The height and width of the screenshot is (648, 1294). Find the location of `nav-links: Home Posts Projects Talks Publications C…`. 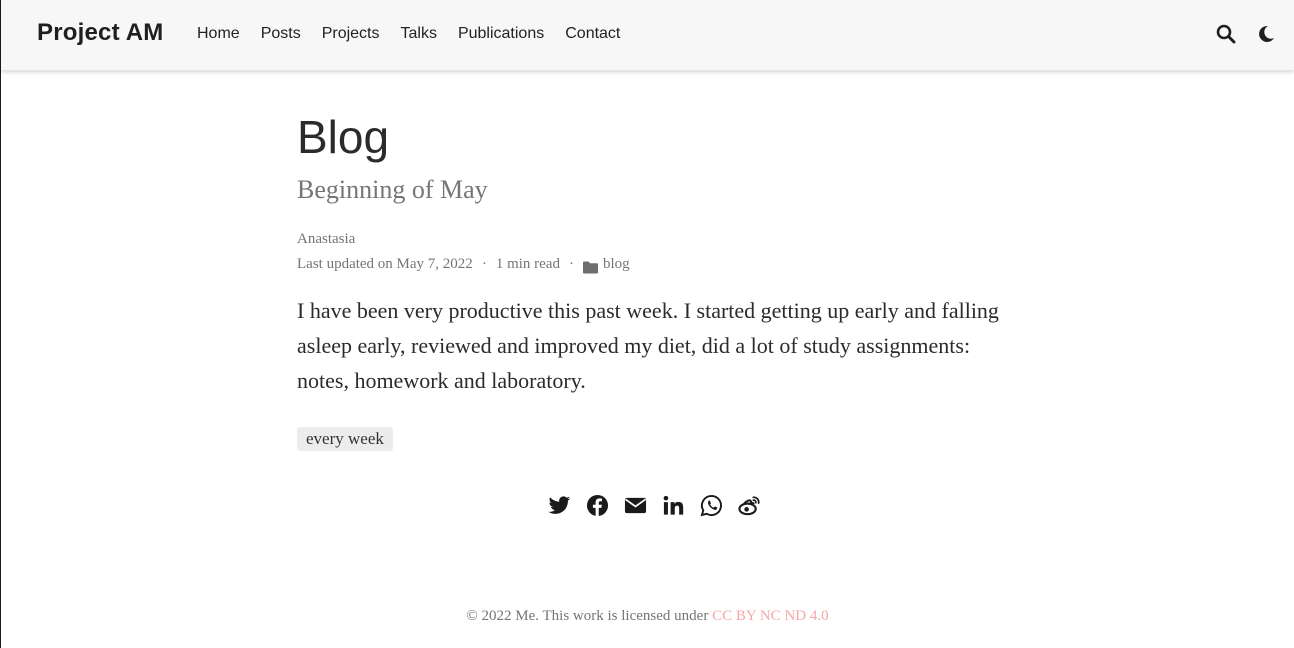

nav-links: Home Posts Projects Talks Publications C… is located at coordinates (419, 34).